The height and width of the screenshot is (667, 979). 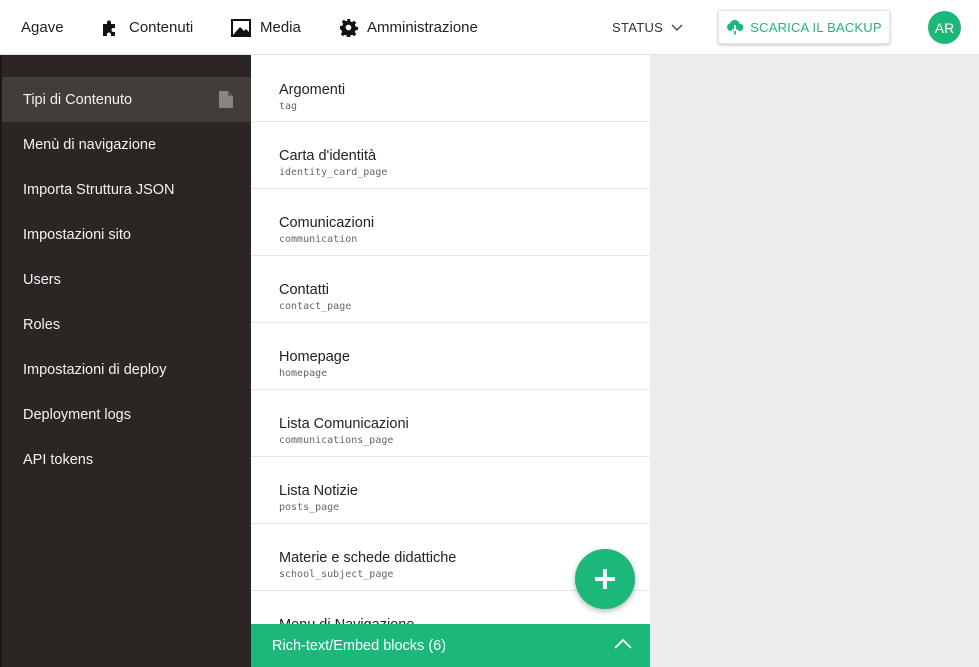 What do you see at coordinates (314, 357) in the screenshot?
I see `content-type-title: Homepage` at bounding box center [314, 357].